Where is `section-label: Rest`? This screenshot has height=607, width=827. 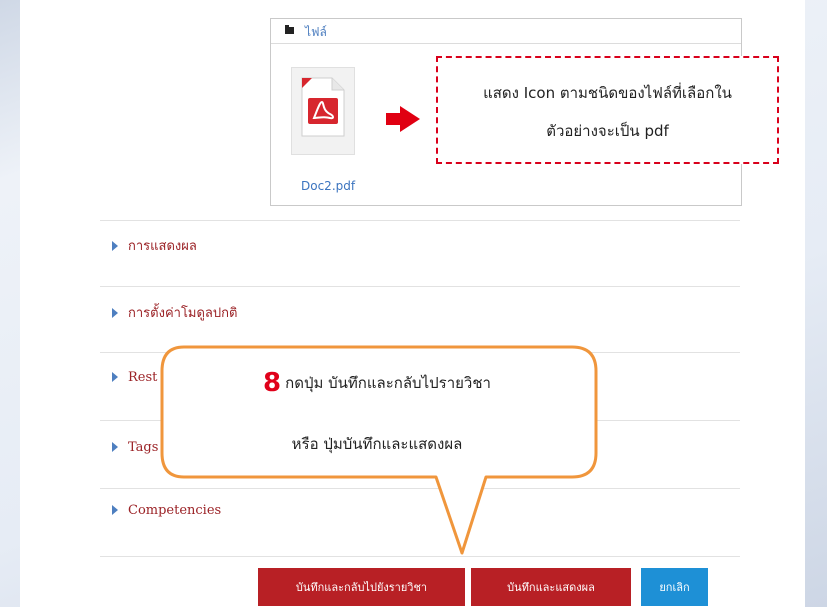
section-label: Rest is located at coordinates (143, 377).